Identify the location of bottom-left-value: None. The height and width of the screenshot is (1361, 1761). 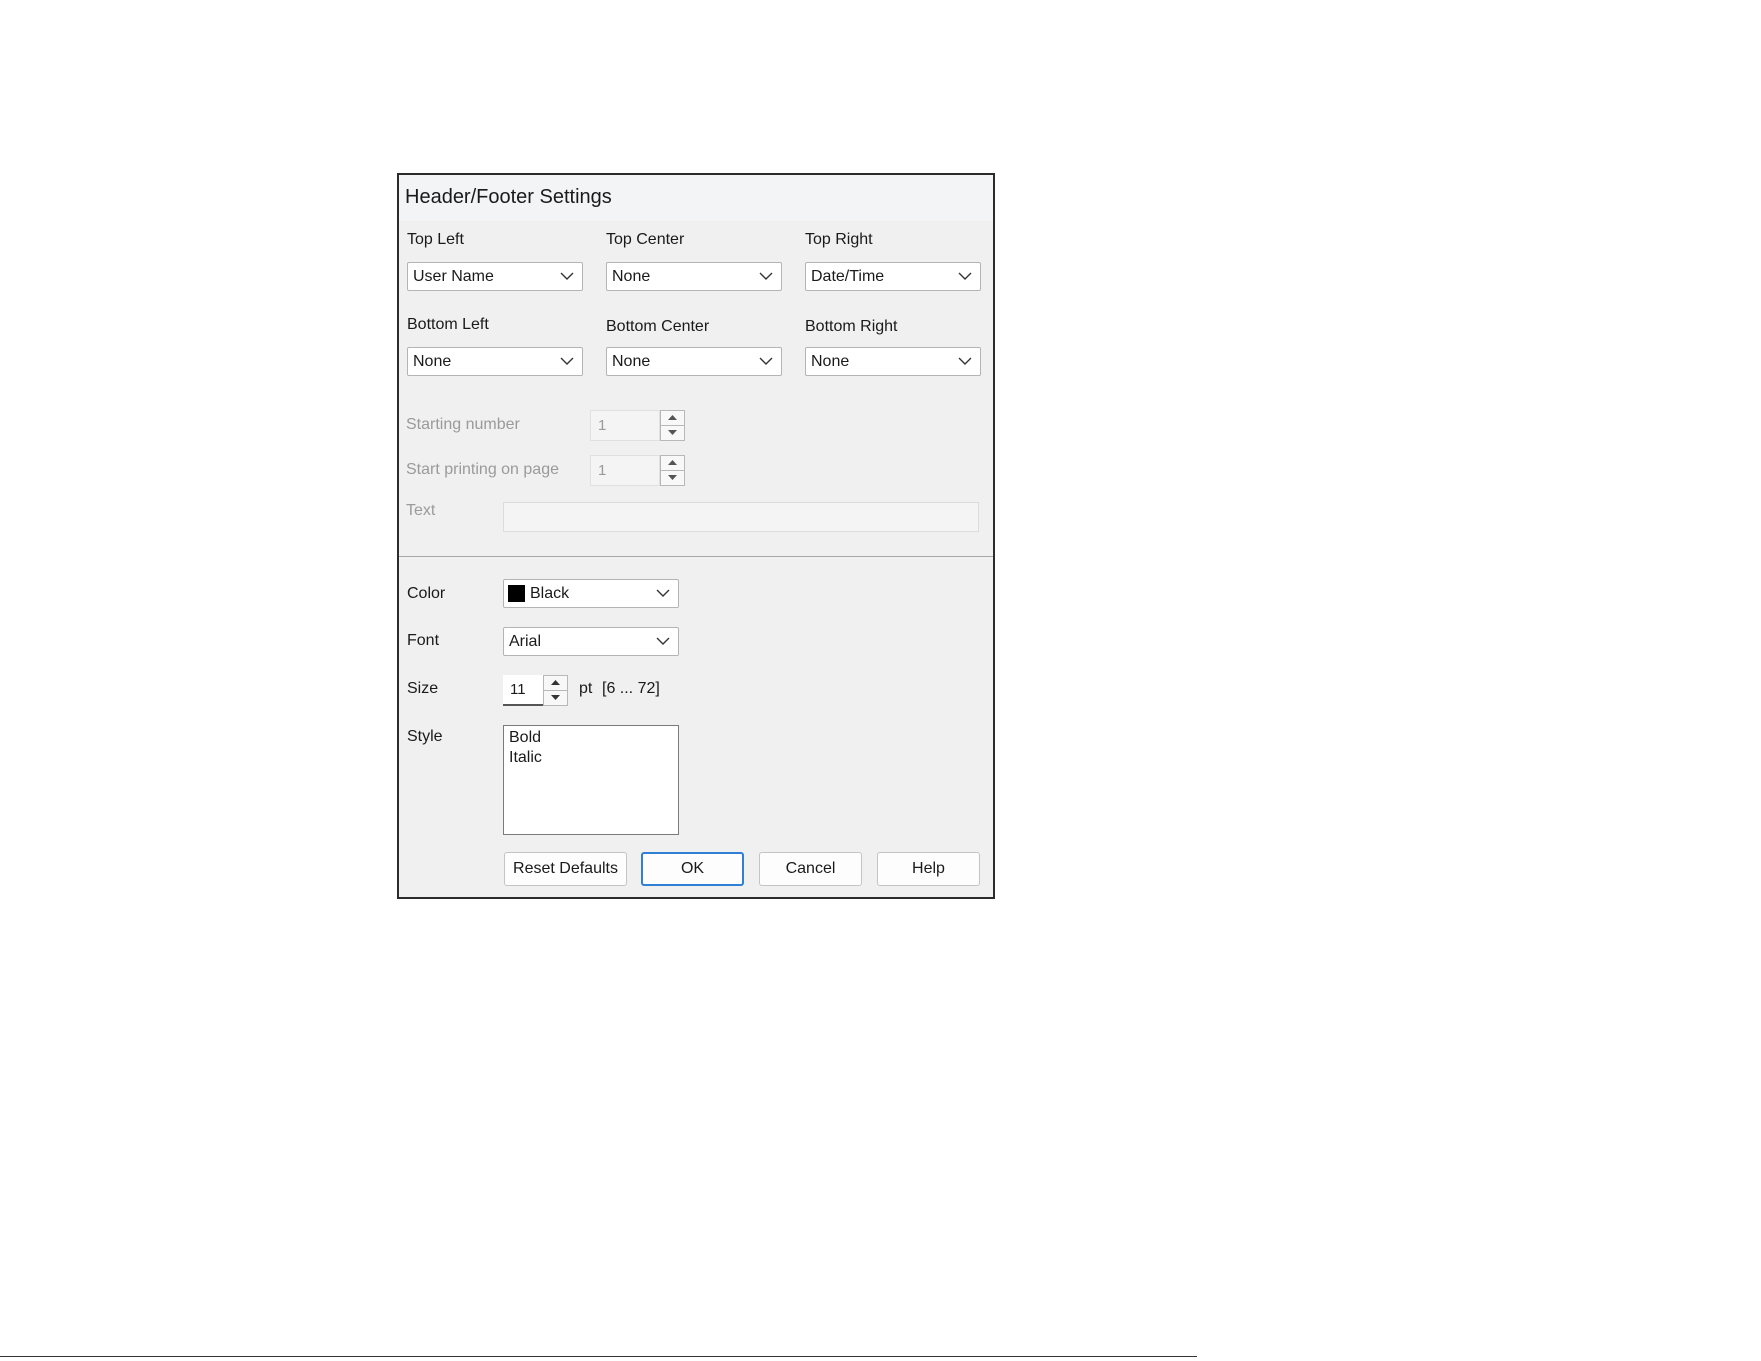
(432, 361).